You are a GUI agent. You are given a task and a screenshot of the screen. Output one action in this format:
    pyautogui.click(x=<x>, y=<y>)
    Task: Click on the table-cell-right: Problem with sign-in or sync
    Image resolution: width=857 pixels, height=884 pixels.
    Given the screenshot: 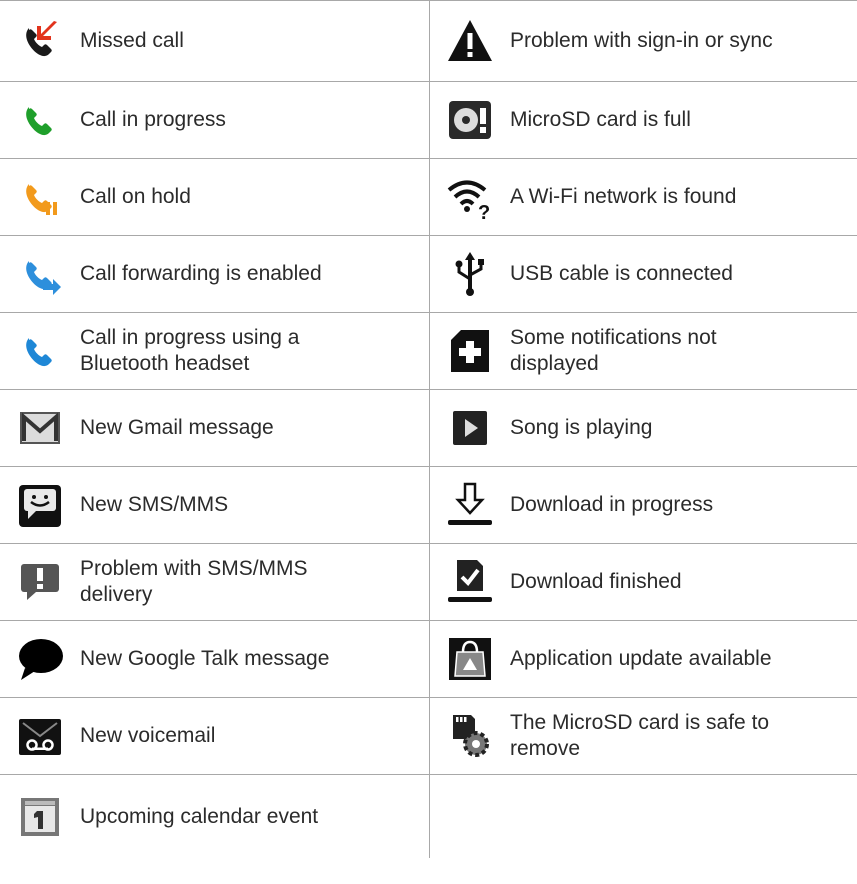 What is the action you would take?
    pyautogui.click(x=643, y=41)
    